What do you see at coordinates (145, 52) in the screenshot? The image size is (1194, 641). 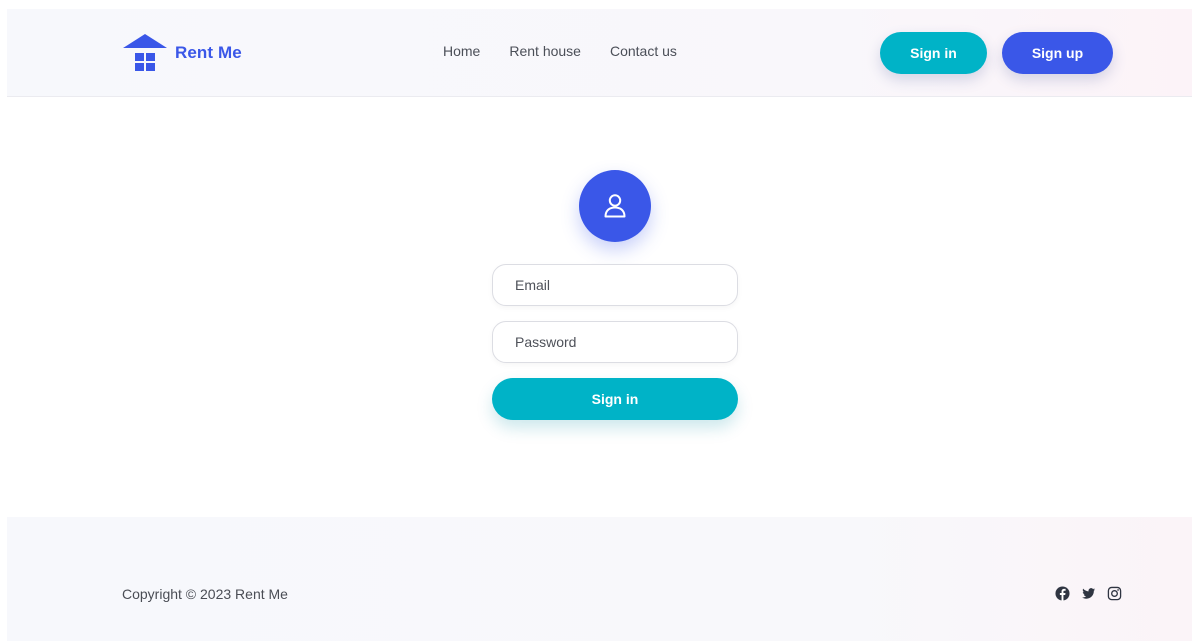 I see `house-icon` at bounding box center [145, 52].